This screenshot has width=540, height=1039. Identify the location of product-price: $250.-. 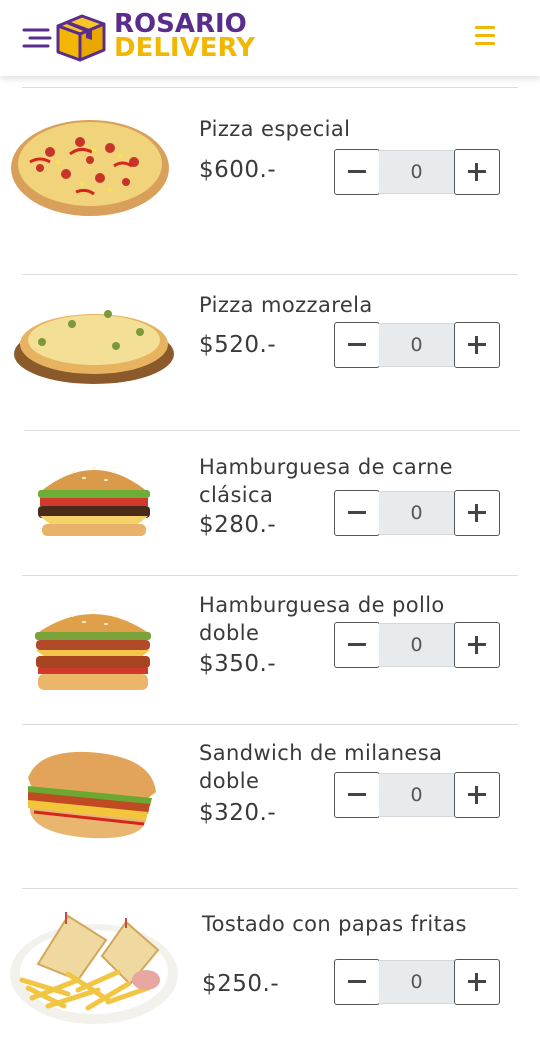
(241, 984).